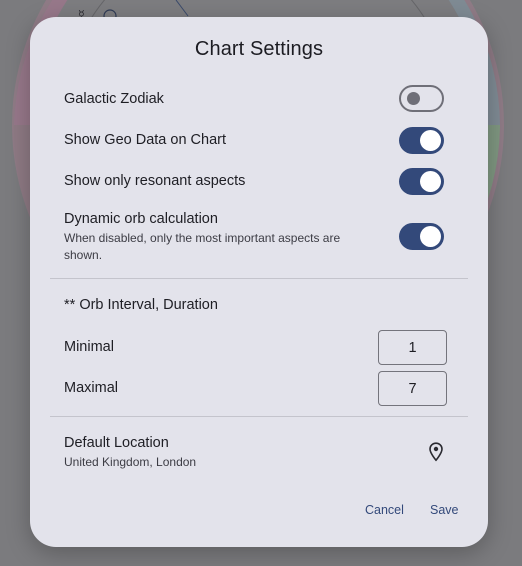 The image size is (522, 566). Describe the element at coordinates (145, 140) in the screenshot. I see `show-geo-data-label: Show Geo Data on Chart` at that location.